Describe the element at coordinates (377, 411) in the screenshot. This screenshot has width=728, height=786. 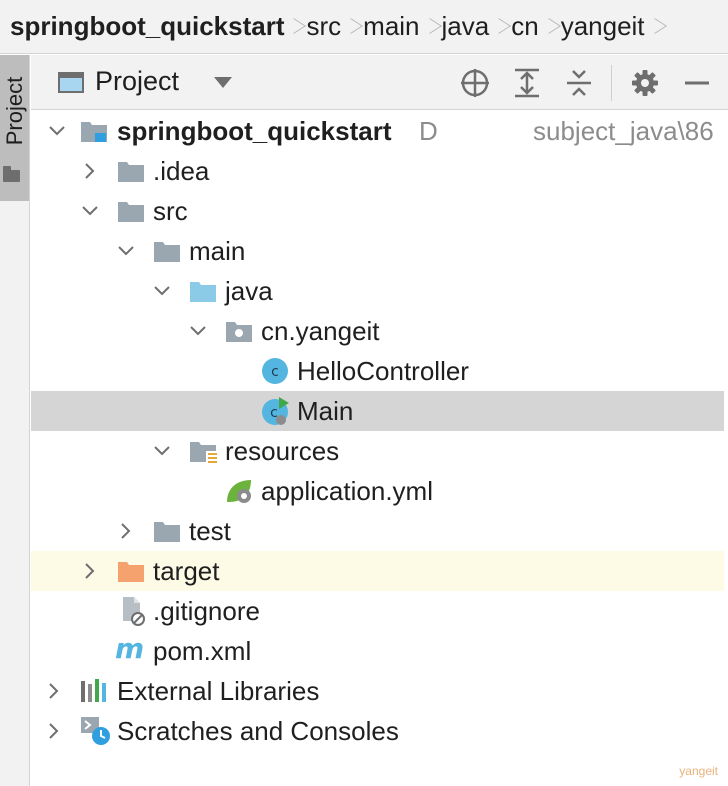
I see `tree-row-main-class: c Main` at that location.